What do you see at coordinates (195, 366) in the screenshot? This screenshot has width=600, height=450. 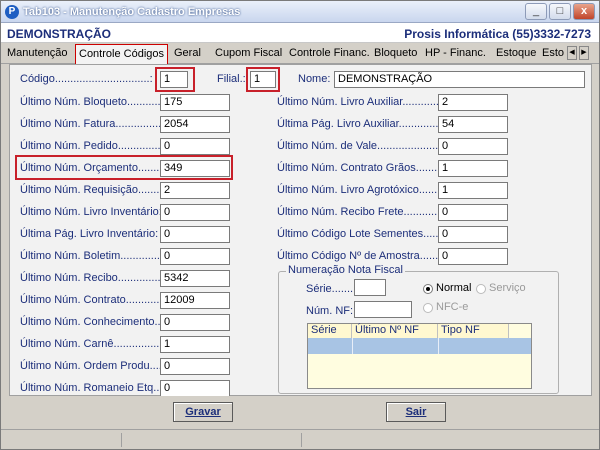 I see `ordem-producao-input: 0` at bounding box center [195, 366].